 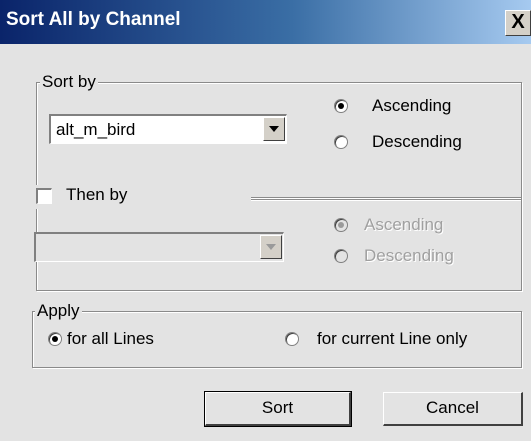 I want to click on sort-by-dropdown: alt_m_bird, so click(x=168, y=129).